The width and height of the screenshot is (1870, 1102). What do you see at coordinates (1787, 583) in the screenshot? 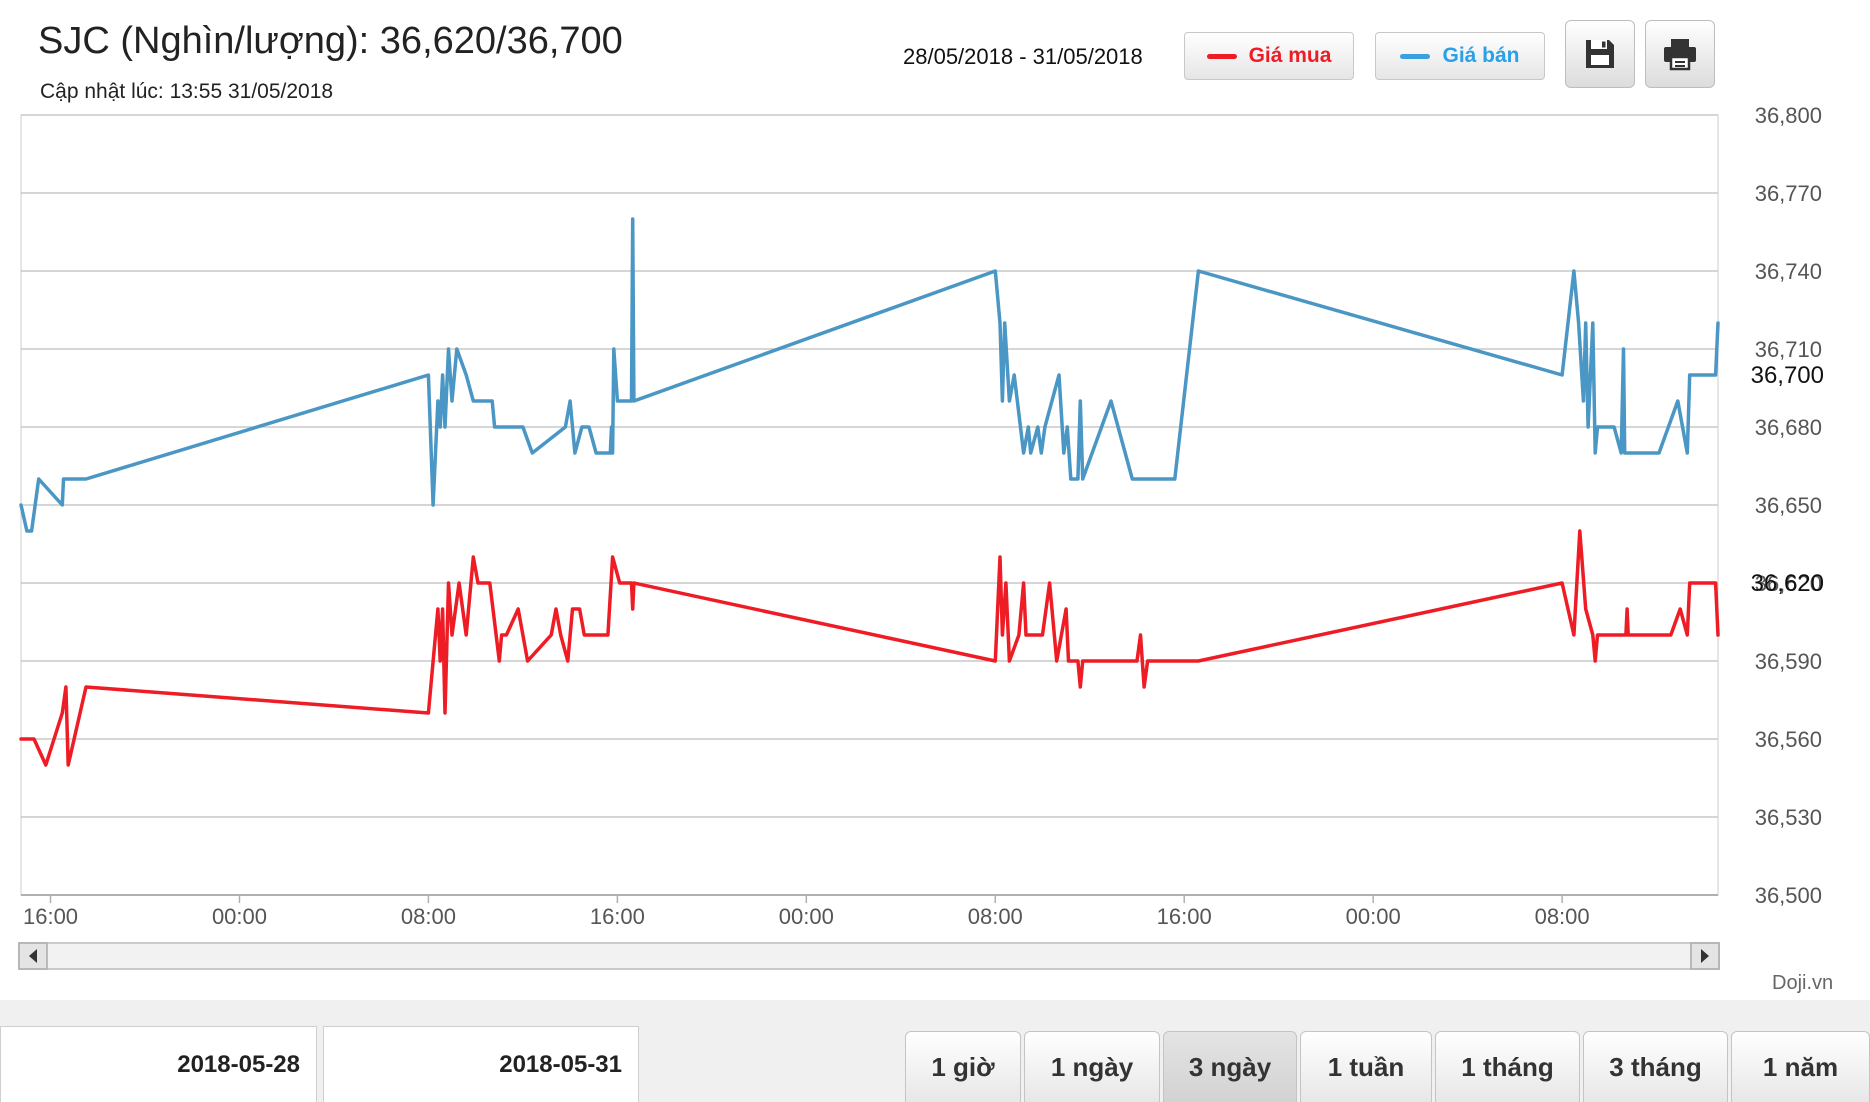
I see `current-buy-label: 36,620` at bounding box center [1787, 583].